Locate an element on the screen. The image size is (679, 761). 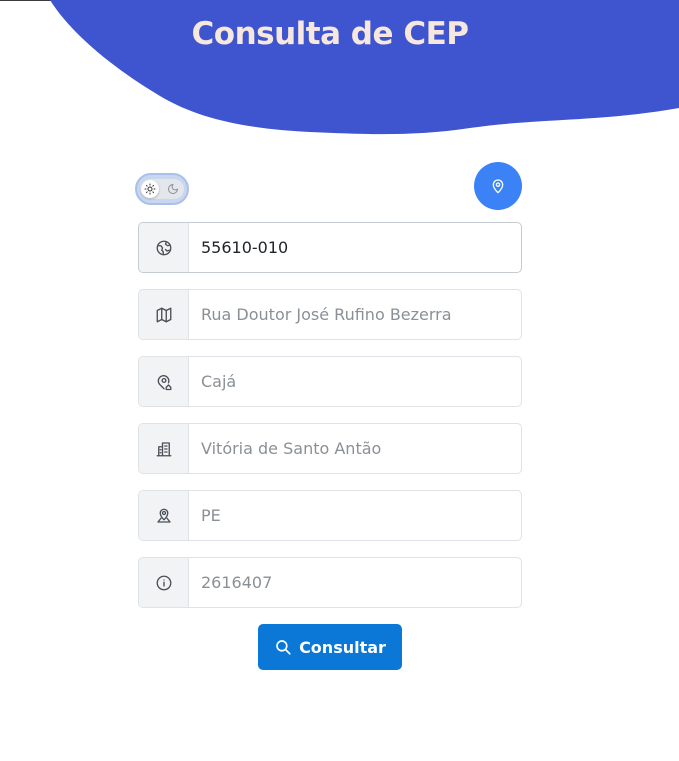
neighborhood-field is located at coordinates (330, 381).